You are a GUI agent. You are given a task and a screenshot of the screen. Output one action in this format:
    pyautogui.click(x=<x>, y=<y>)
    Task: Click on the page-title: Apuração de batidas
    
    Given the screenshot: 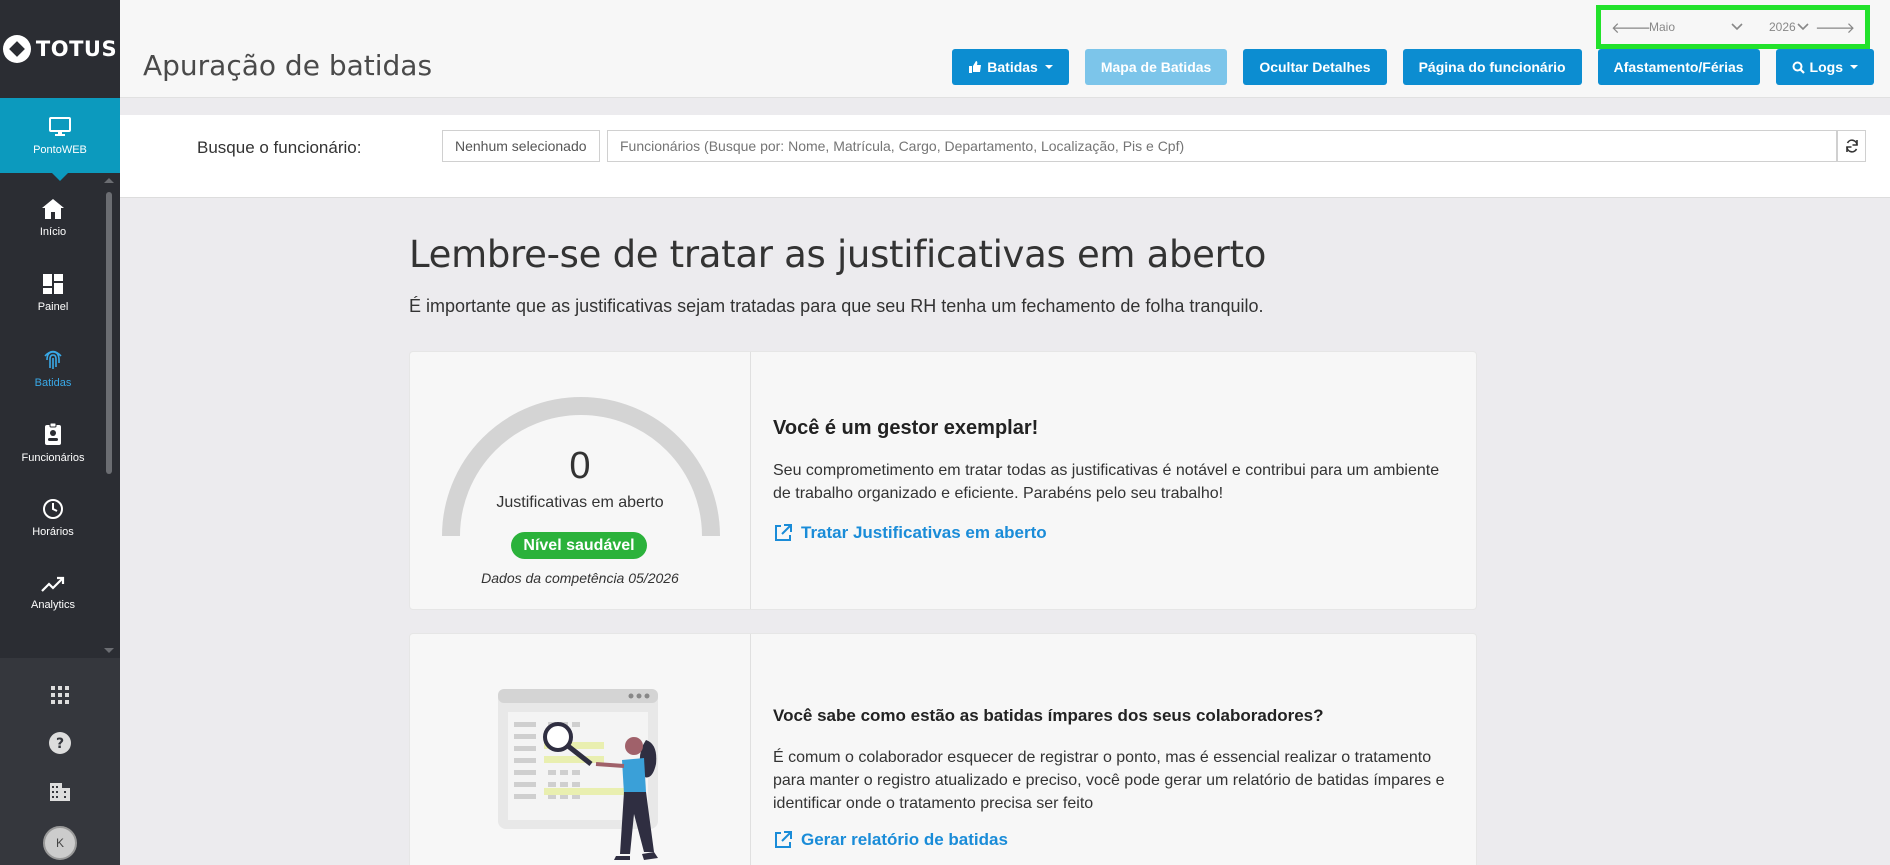 What is the action you would take?
    pyautogui.click(x=288, y=65)
    